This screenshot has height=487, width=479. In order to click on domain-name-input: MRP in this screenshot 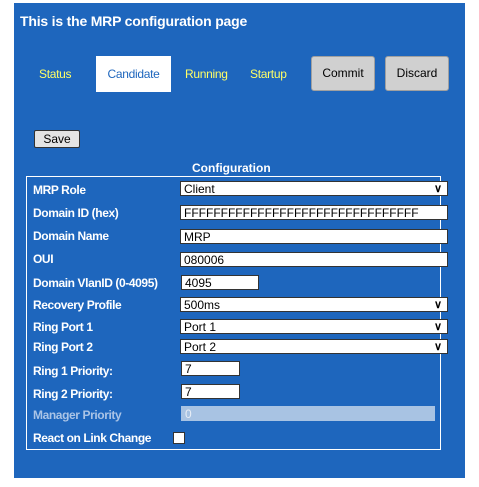, I will do `click(314, 236)`.